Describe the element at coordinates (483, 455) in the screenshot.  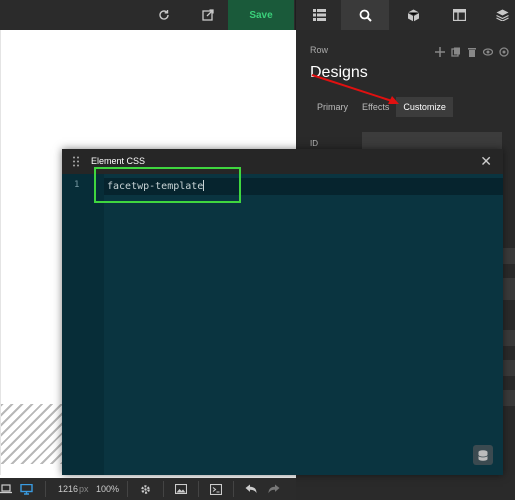
I see `database-icon` at that location.